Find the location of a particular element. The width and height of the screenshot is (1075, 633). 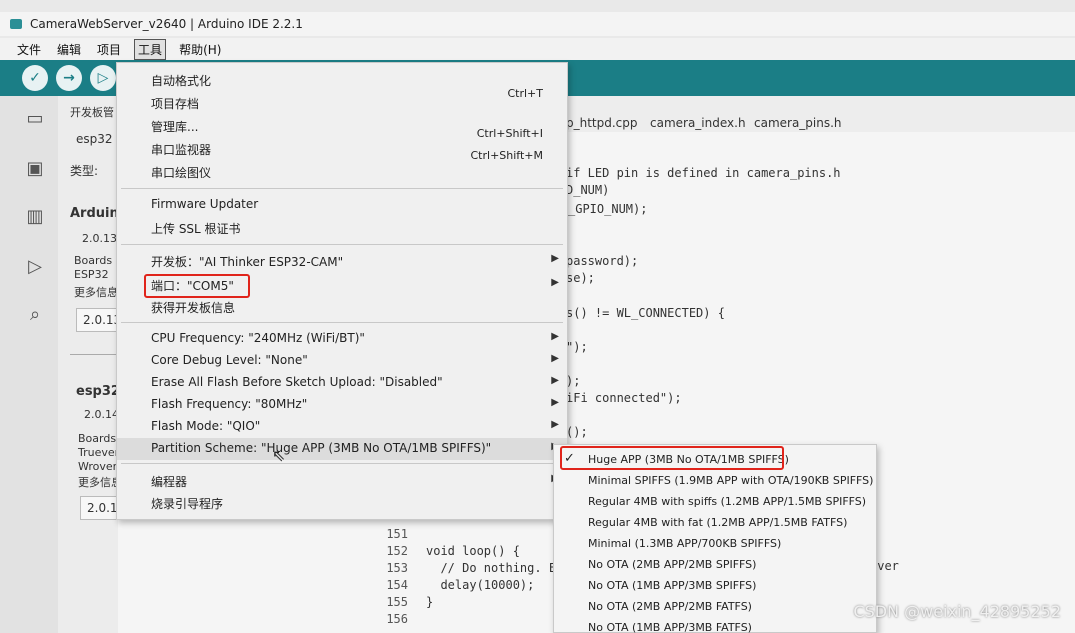

menu-item-label: 编程器 is located at coordinates (169, 482).